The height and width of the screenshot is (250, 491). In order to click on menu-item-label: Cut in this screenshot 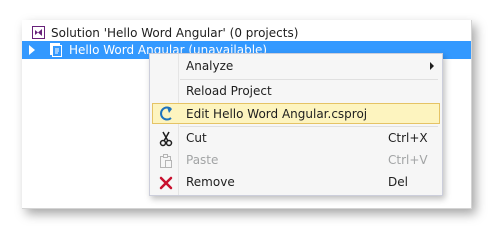, I will do `click(196, 138)`.